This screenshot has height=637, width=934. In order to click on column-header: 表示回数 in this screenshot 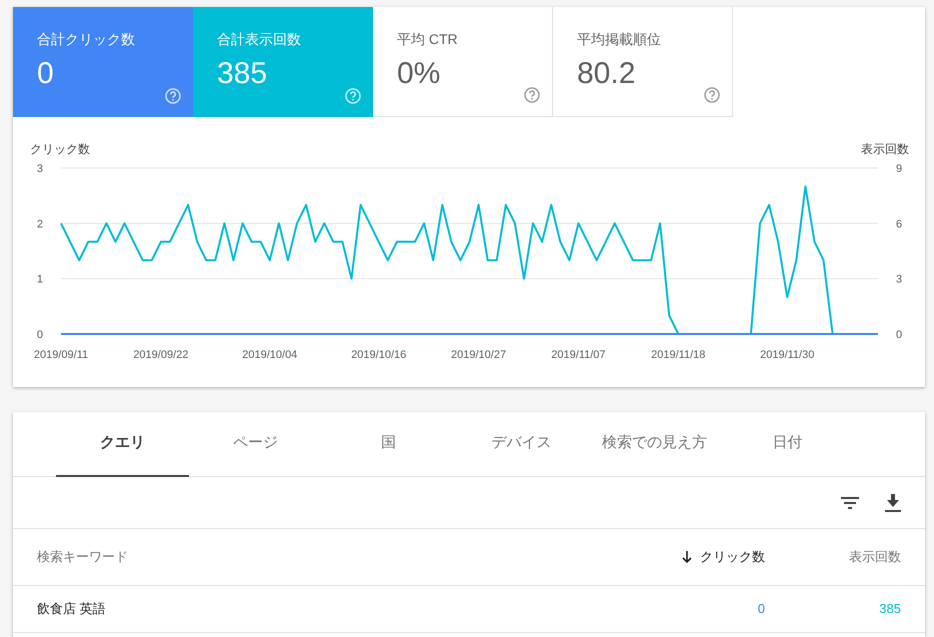, I will do `click(833, 557)`.